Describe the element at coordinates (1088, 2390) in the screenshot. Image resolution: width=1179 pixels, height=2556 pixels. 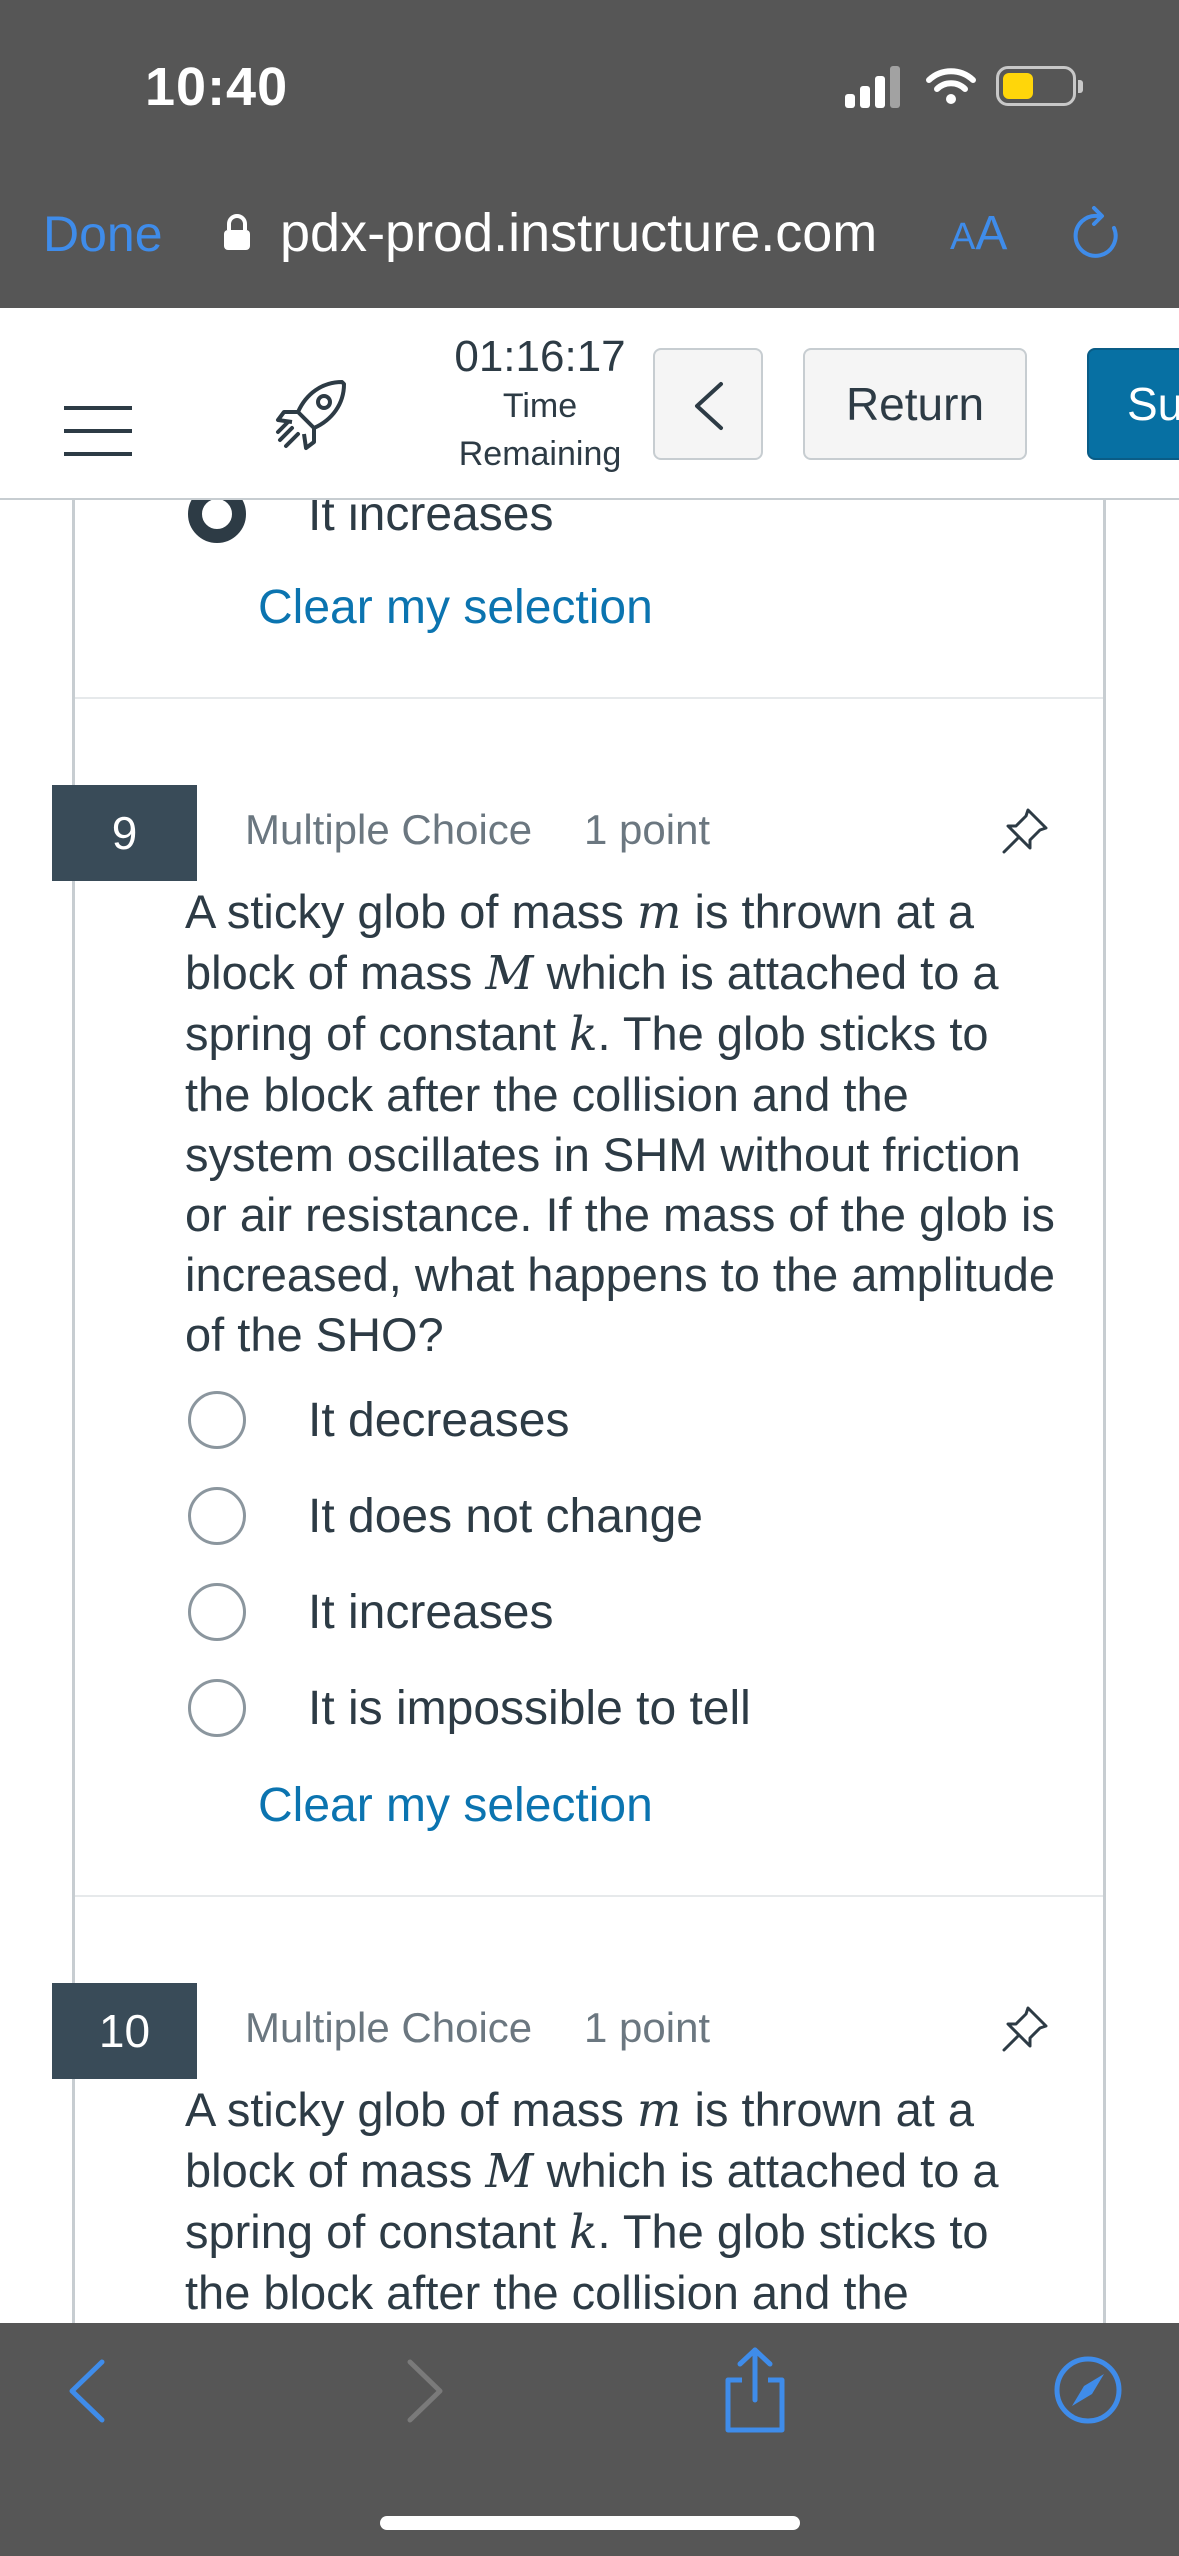
I see `compass-icon` at that location.